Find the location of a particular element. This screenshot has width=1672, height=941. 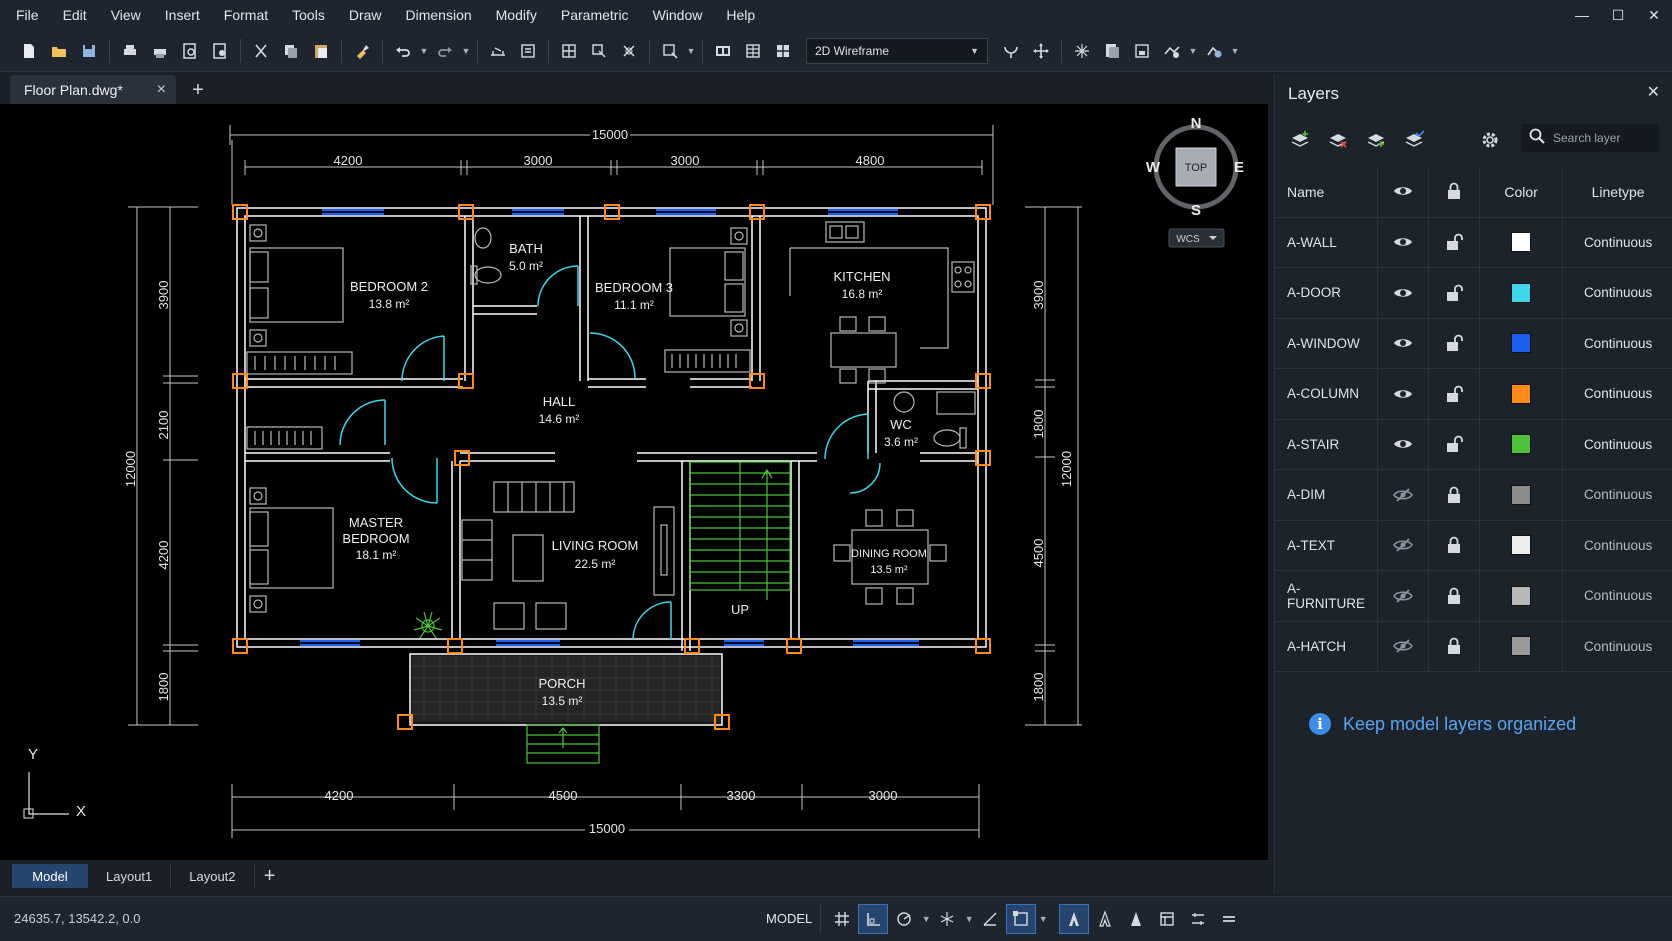

settings-dropdown-icon: ▼ is located at coordinates (1235, 51).